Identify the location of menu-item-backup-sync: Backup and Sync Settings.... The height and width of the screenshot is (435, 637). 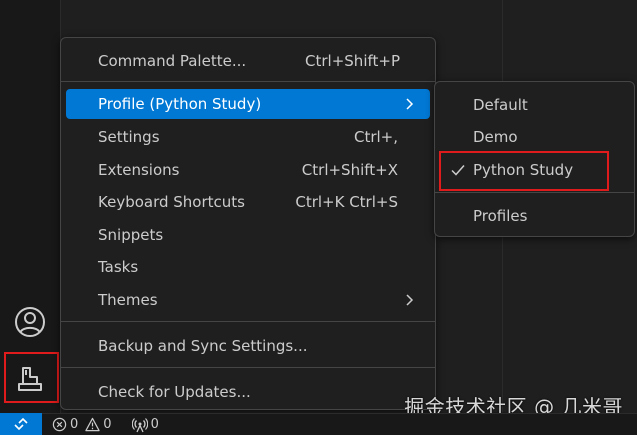
(248, 346).